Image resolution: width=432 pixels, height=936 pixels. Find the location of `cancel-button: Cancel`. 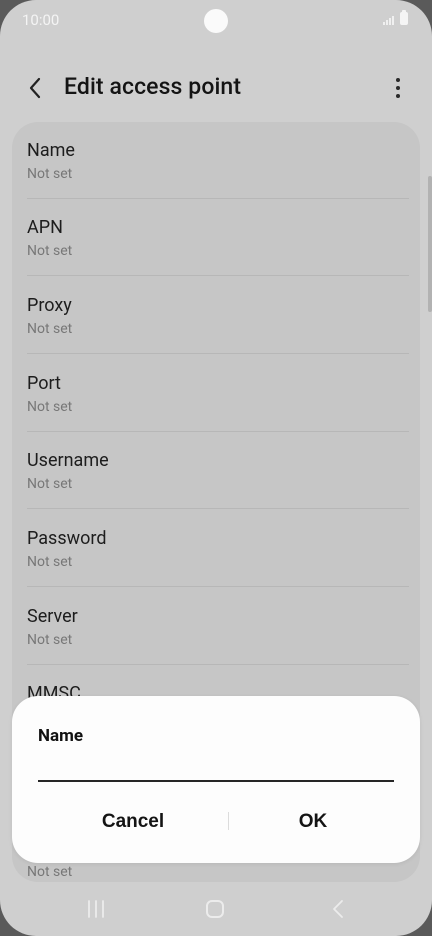

cancel-button: Cancel is located at coordinates (133, 822).